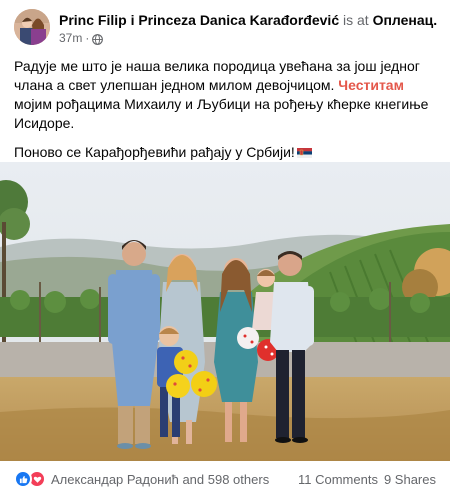  I want to click on post-meta: 37m ·, so click(249, 38).